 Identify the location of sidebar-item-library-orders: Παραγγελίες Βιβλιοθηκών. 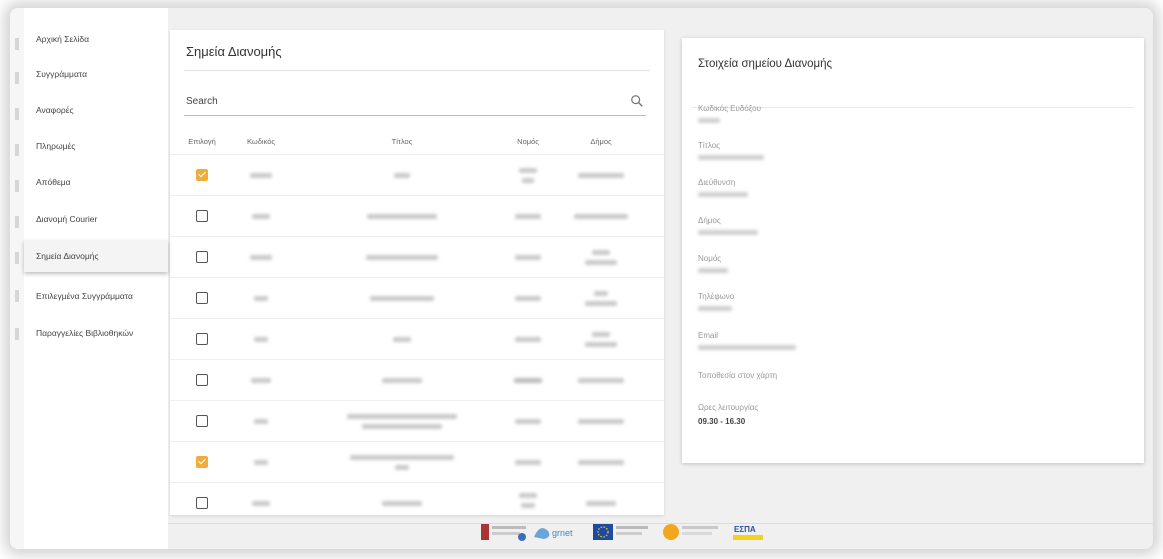
(96, 333).